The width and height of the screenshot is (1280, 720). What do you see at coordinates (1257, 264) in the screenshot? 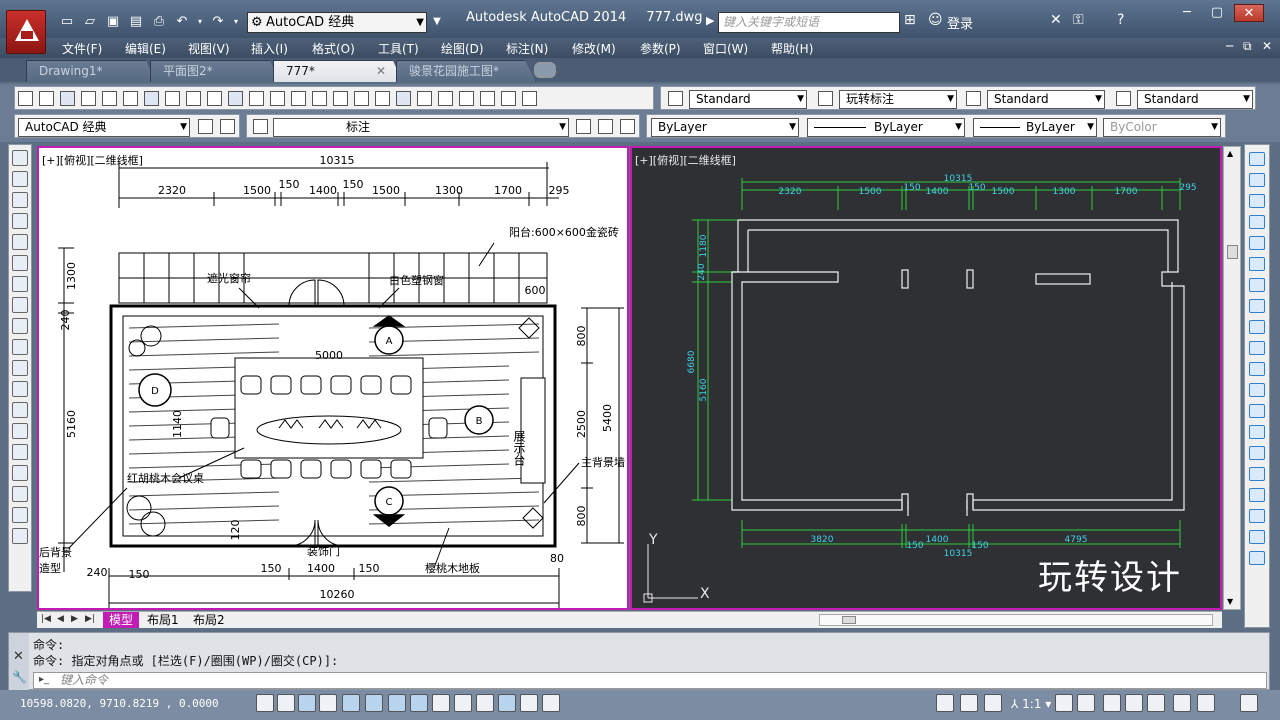
I see `move-icon` at bounding box center [1257, 264].